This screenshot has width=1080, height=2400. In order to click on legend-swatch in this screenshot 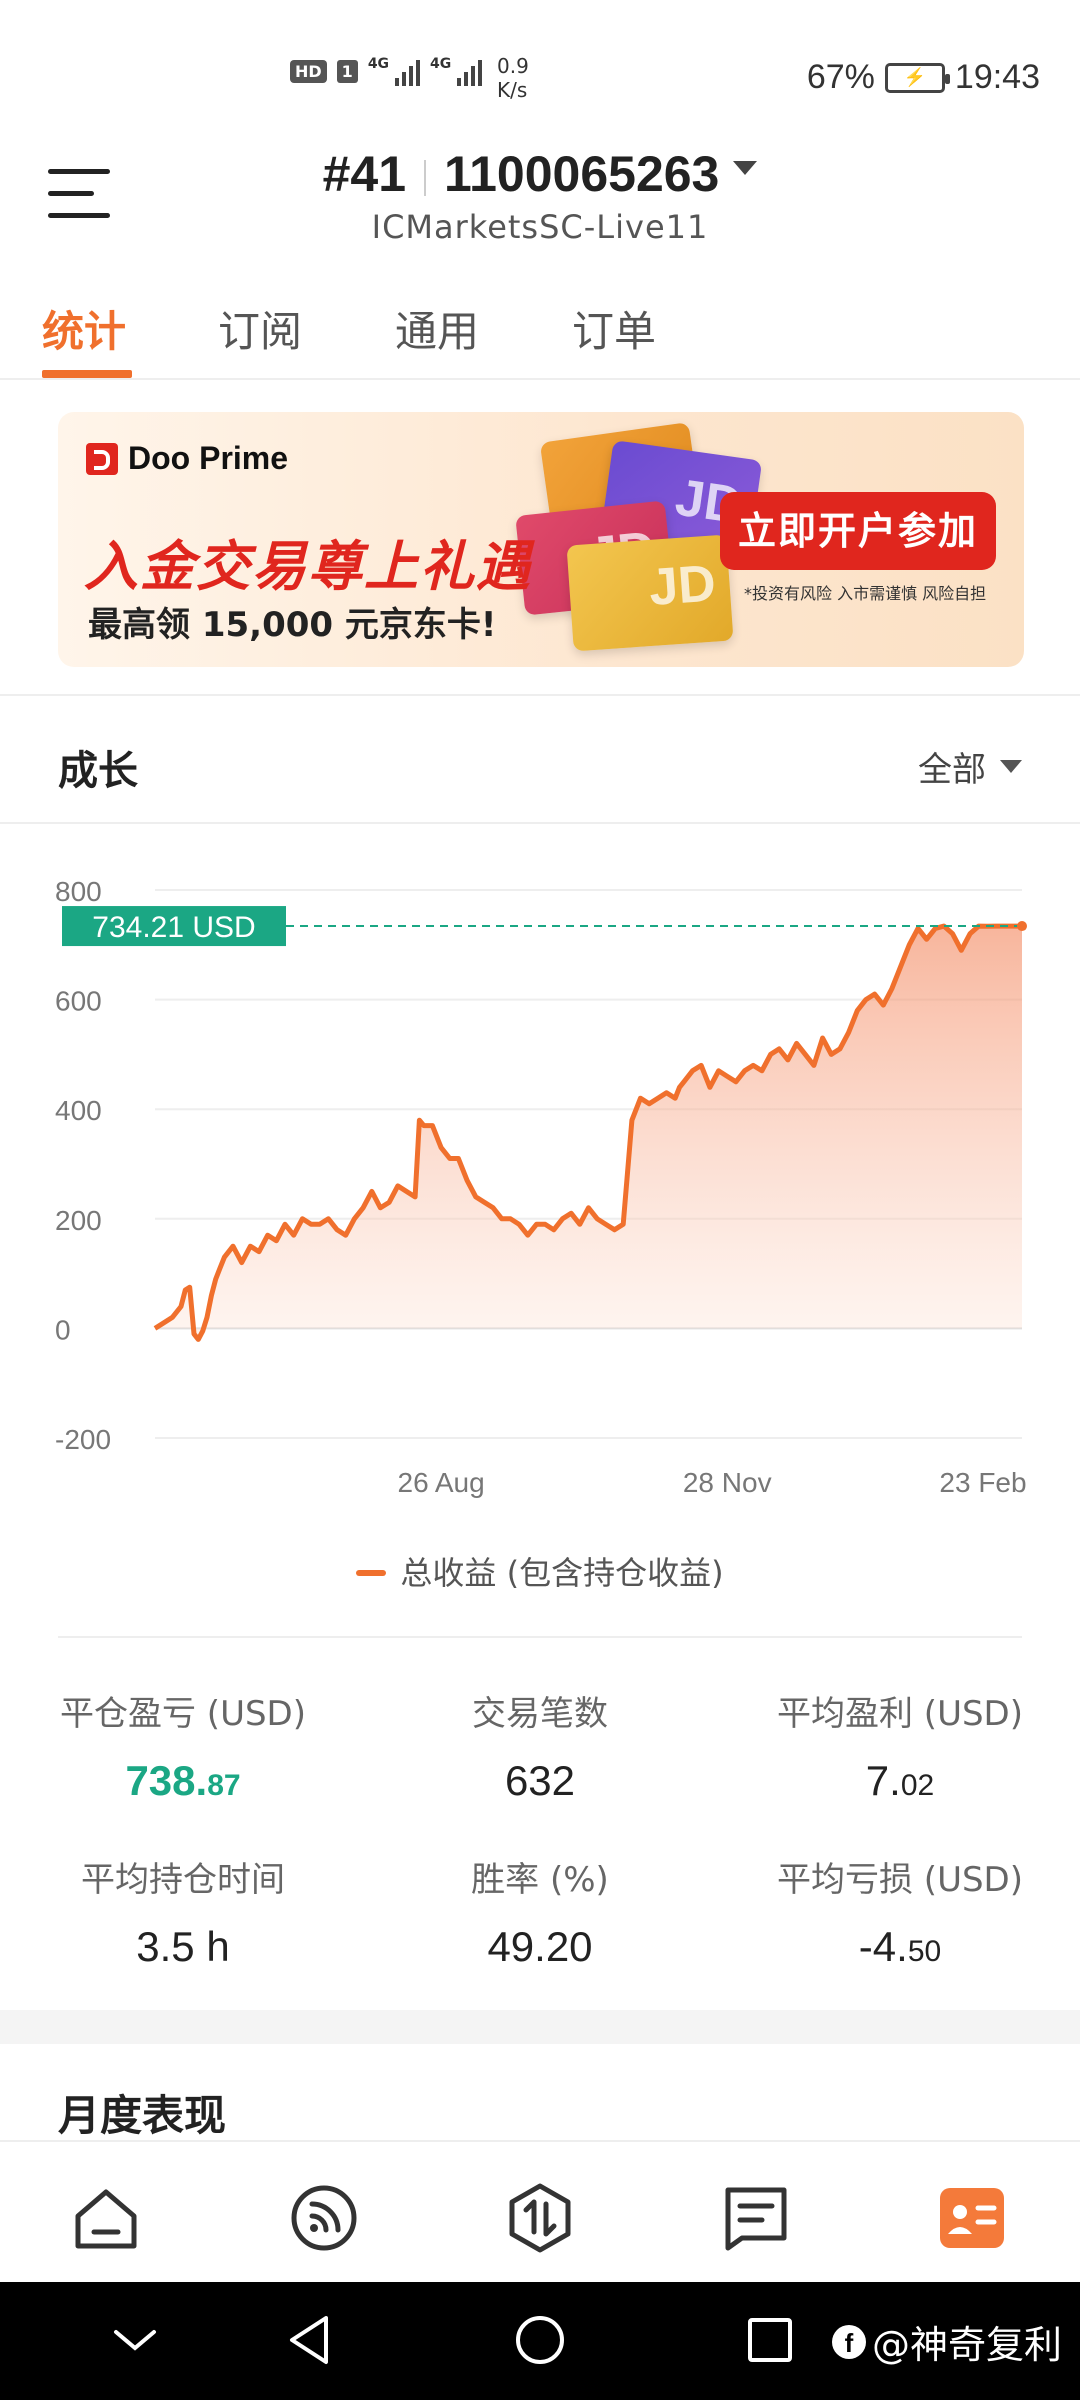, I will do `click(371, 1573)`.